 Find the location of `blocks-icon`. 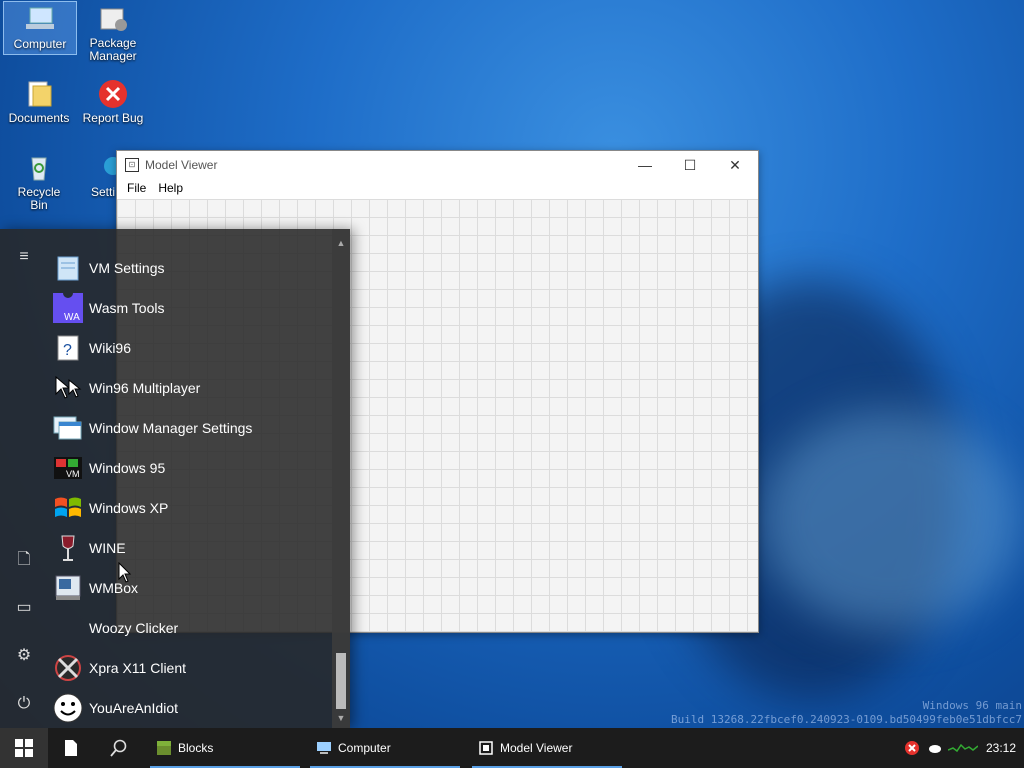

blocks-icon is located at coordinates (164, 748).